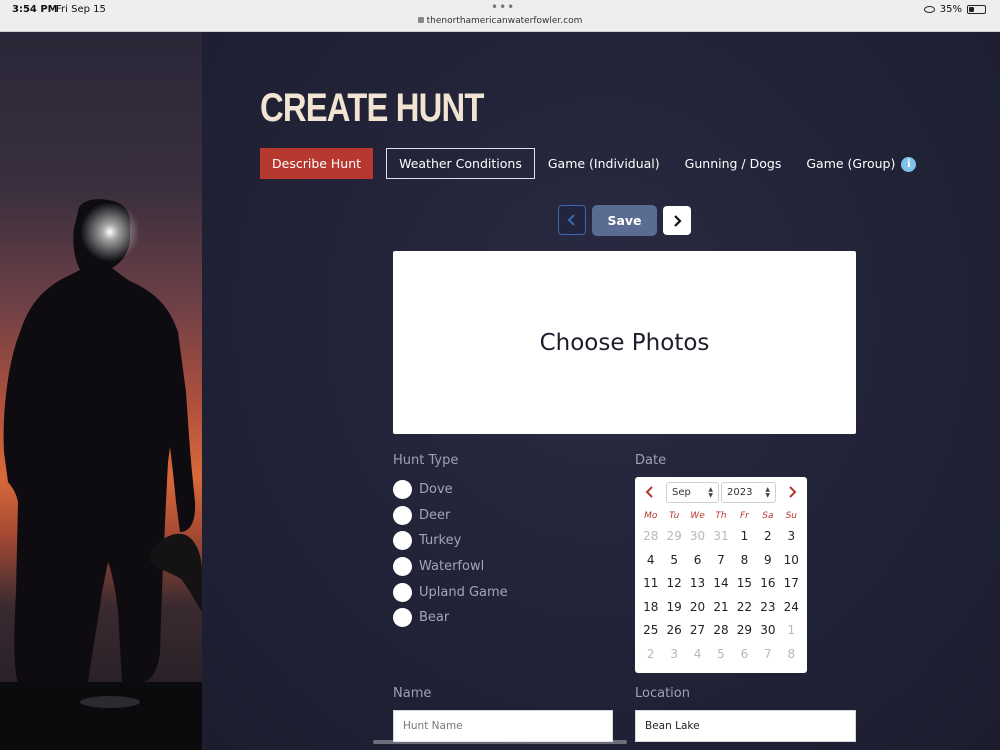  What do you see at coordinates (851, 163) in the screenshot?
I see `tab-game-group-label: Game (Group)` at bounding box center [851, 163].